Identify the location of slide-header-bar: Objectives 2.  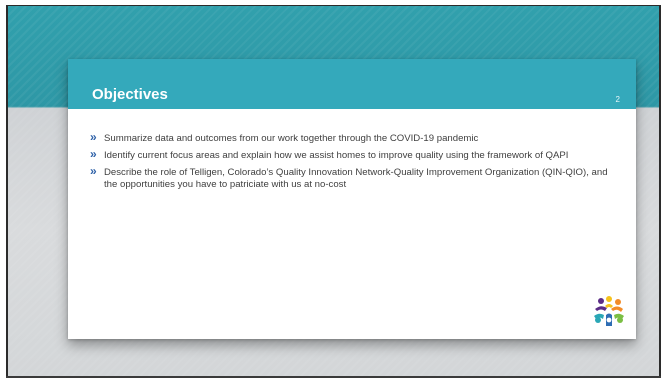
(352, 84).